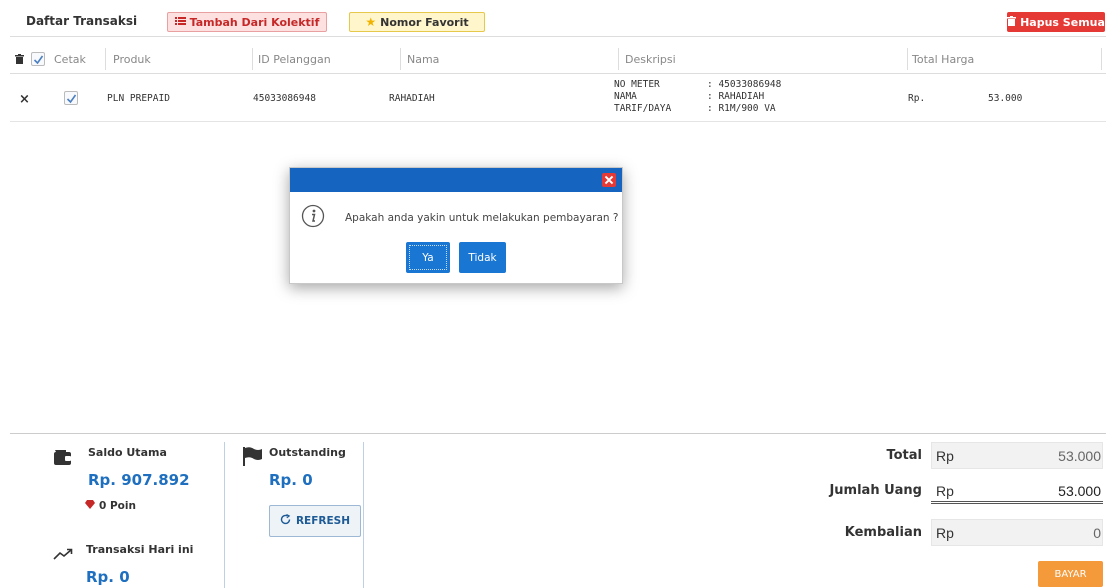 The height and width of the screenshot is (588, 1116). I want to click on refresh-icon, so click(285, 520).